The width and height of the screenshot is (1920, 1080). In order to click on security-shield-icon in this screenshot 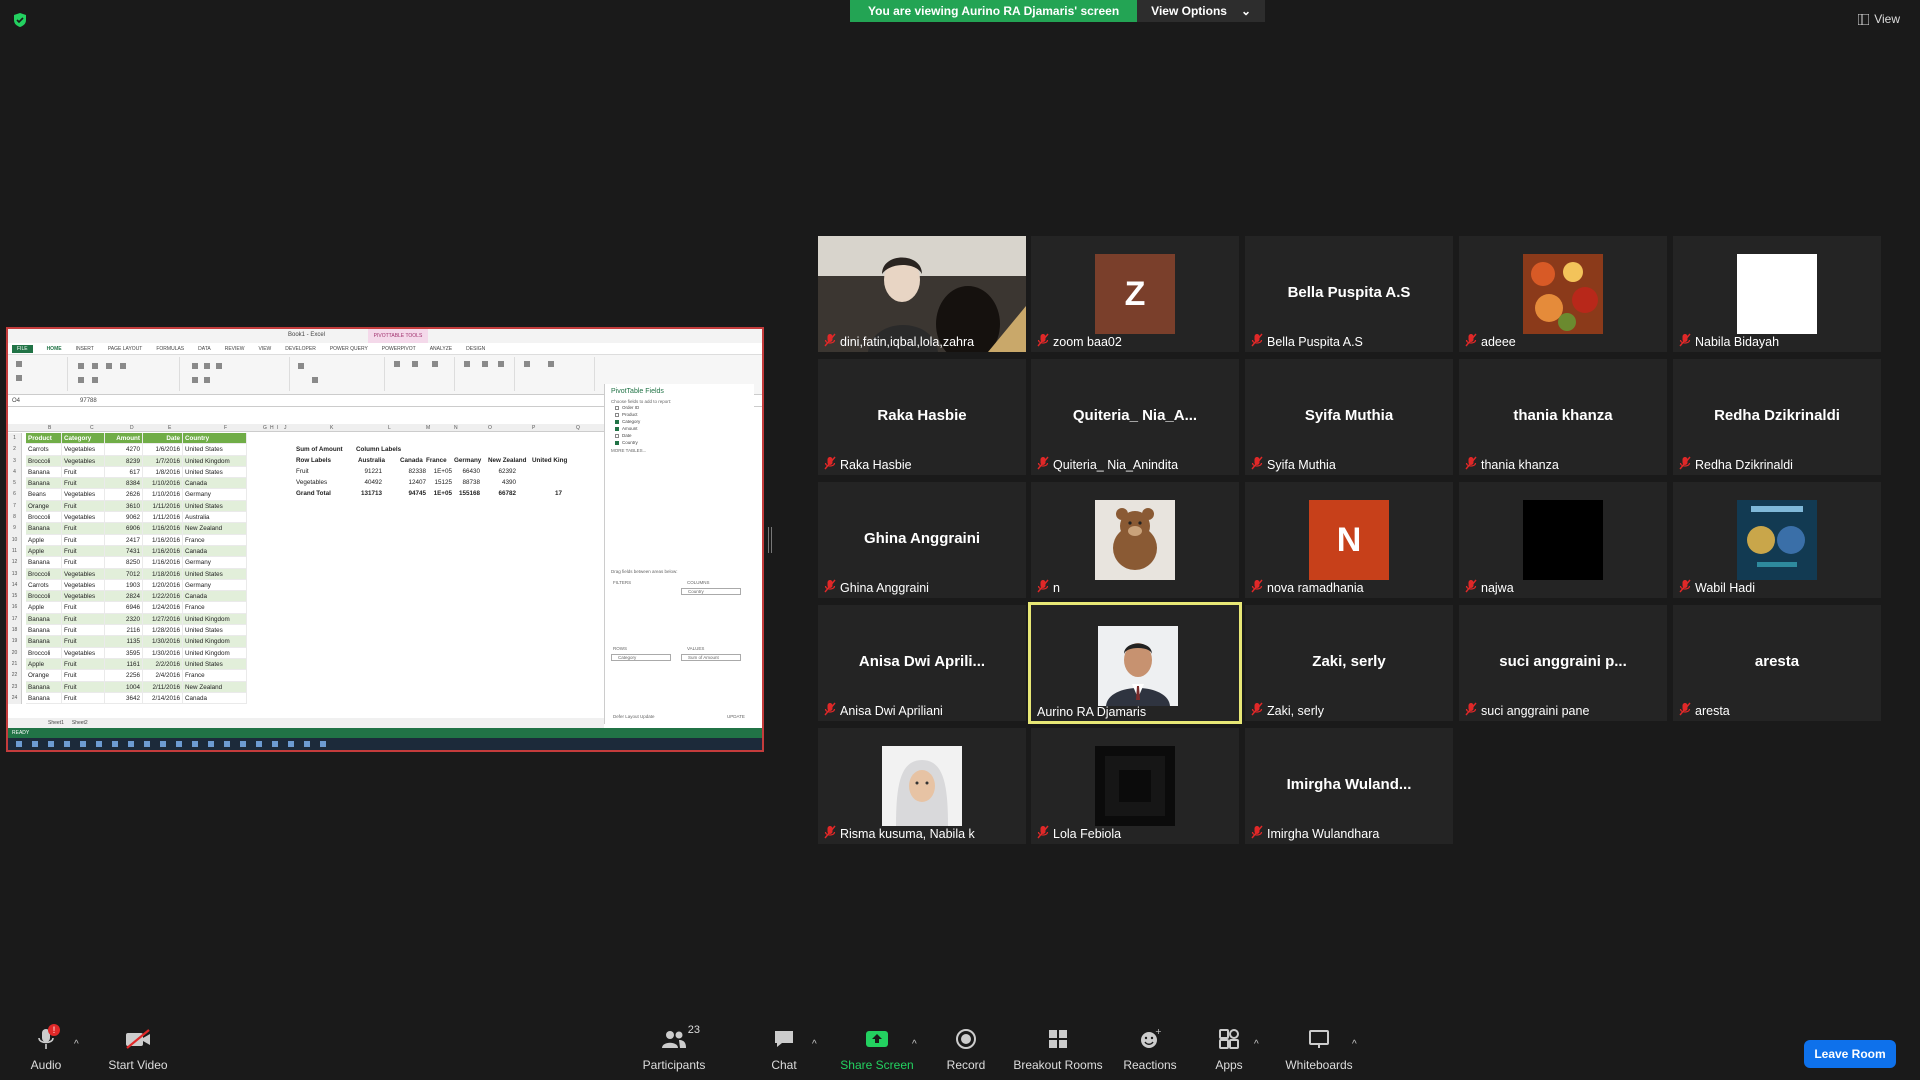, I will do `click(20, 20)`.